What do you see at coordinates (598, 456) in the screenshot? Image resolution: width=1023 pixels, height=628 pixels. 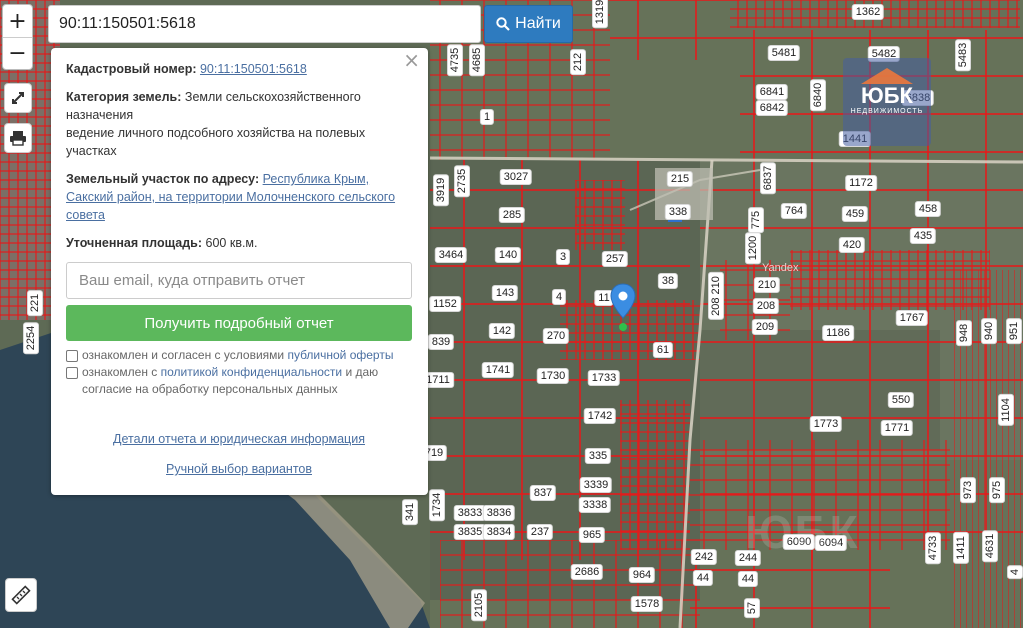 I see `plot-number-label: 335` at bounding box center [598, 456].